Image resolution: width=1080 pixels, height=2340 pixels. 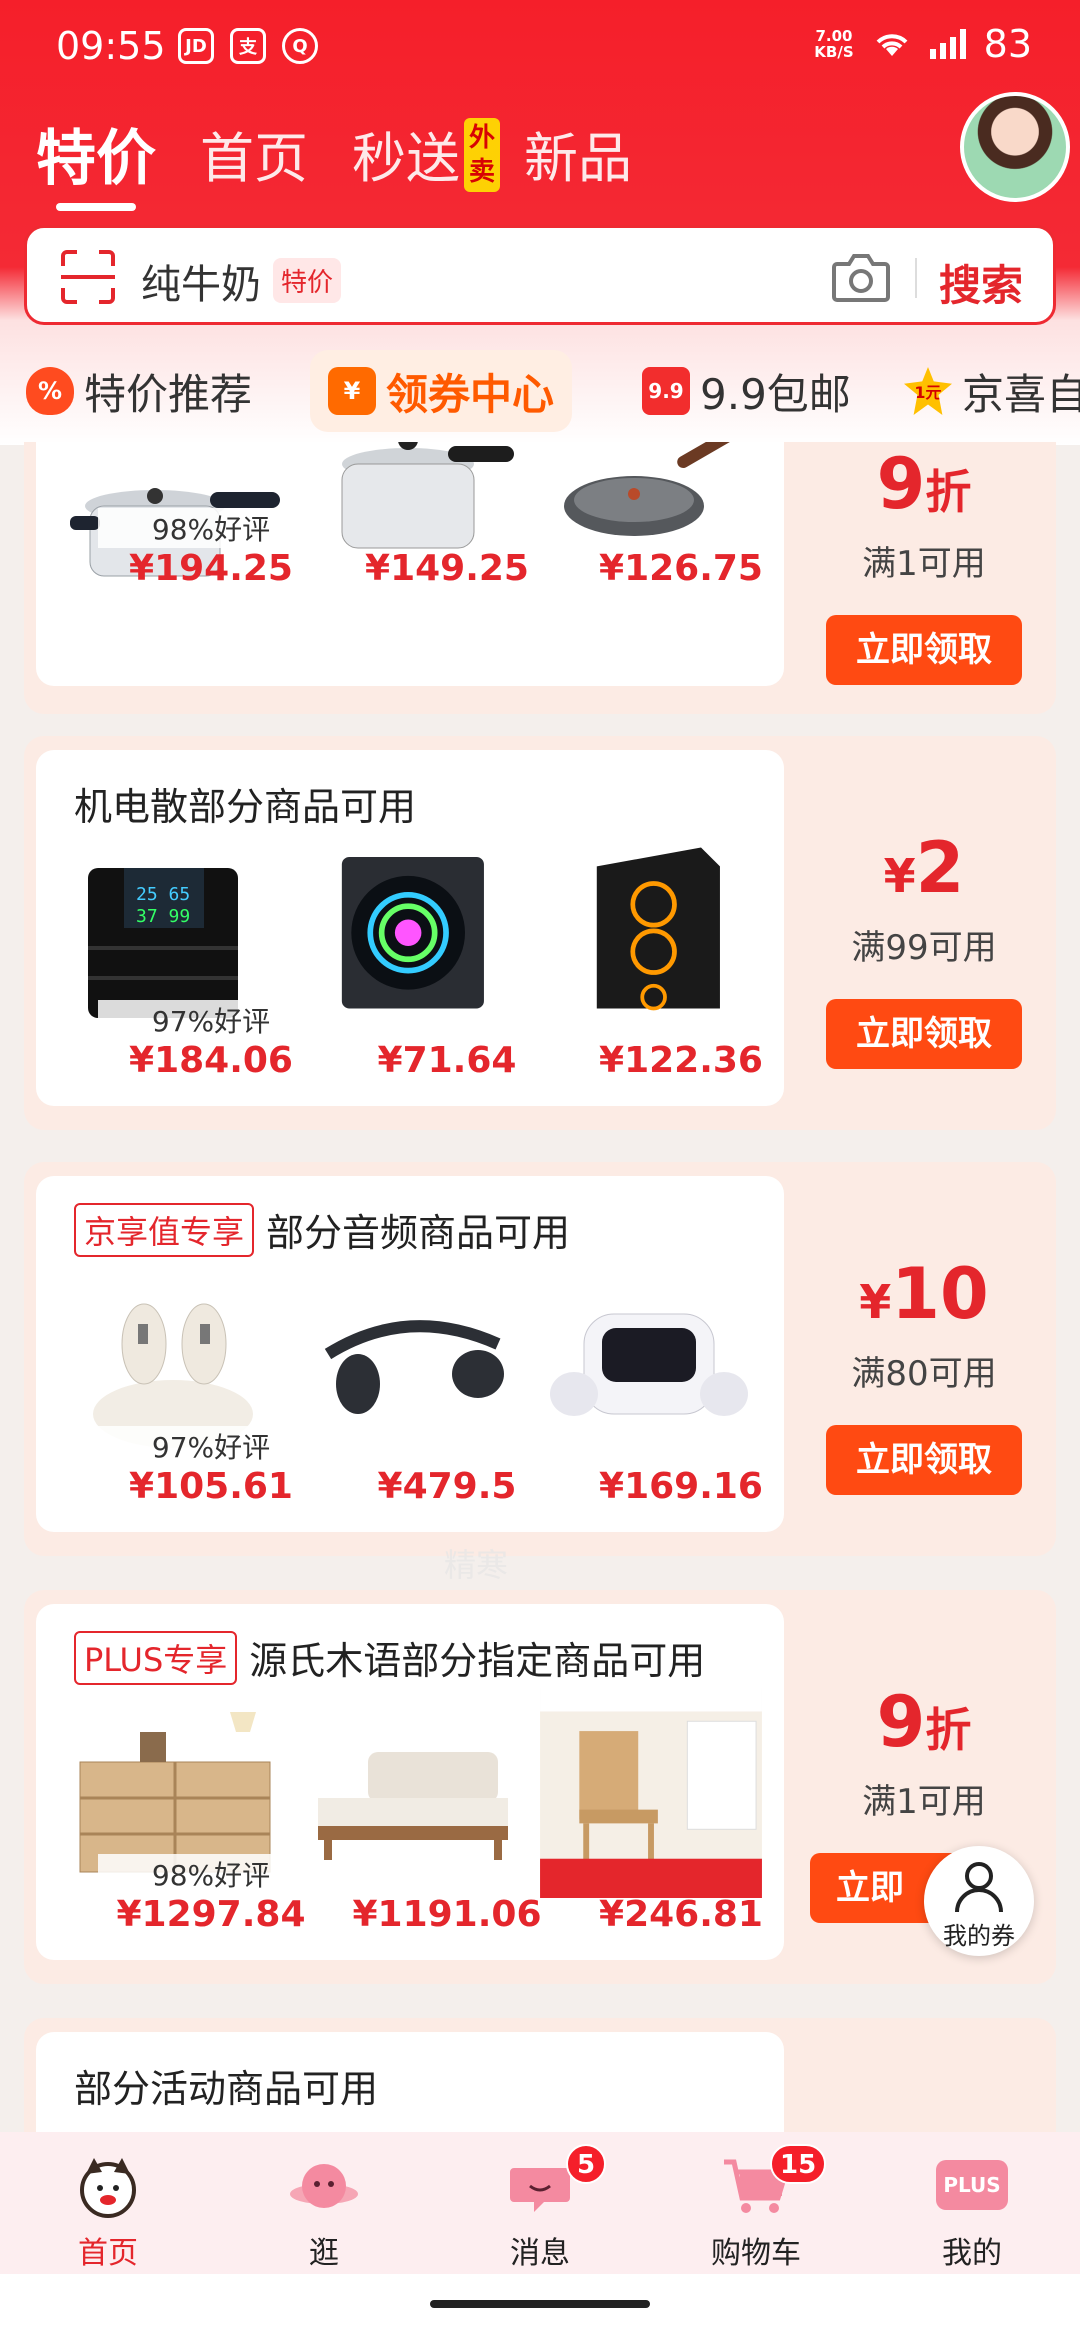 I want to click on search-bar: 纯牛奶 特价 搜索, so click(x=540, y=275).